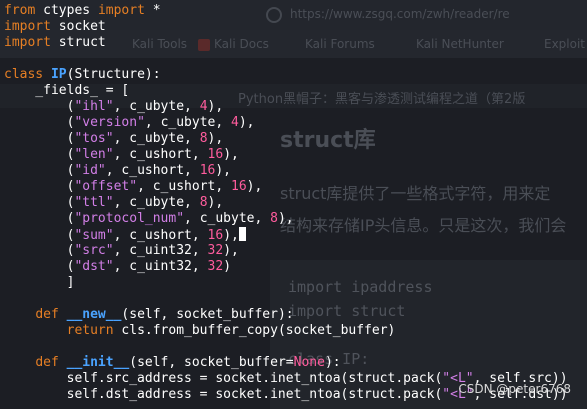 The image size is (587, 409). What do you see at coordinates (215, 250) in the screenshot?
I see `field-bits: 32` at bounding box center [215, 250].